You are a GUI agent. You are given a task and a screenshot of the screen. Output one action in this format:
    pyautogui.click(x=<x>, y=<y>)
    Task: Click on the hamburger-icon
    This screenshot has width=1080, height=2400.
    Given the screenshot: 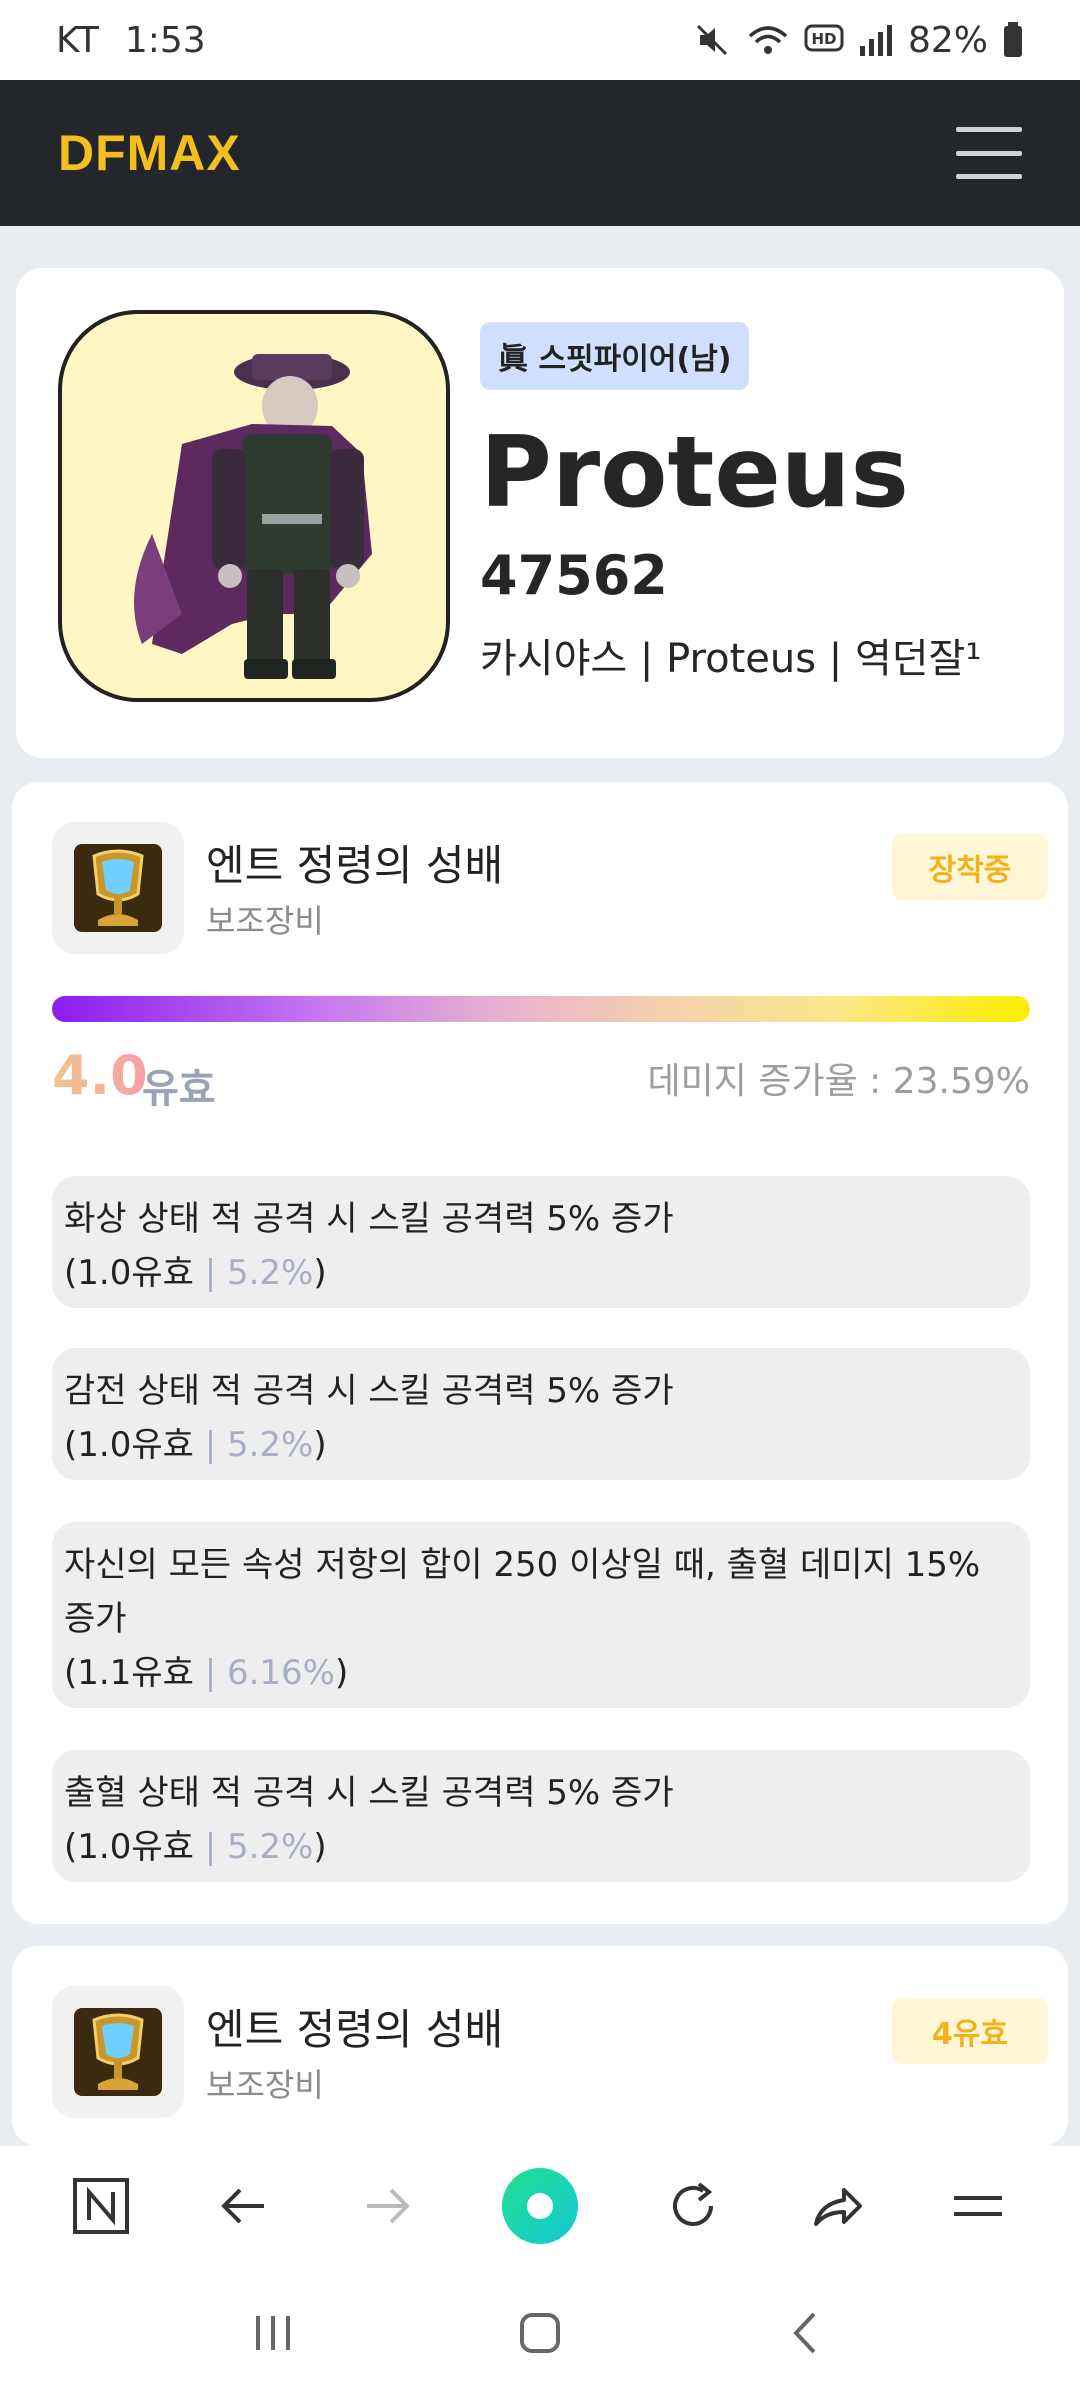 What is the action you would take?
    pyautogui.click(x=989, y=153)
    